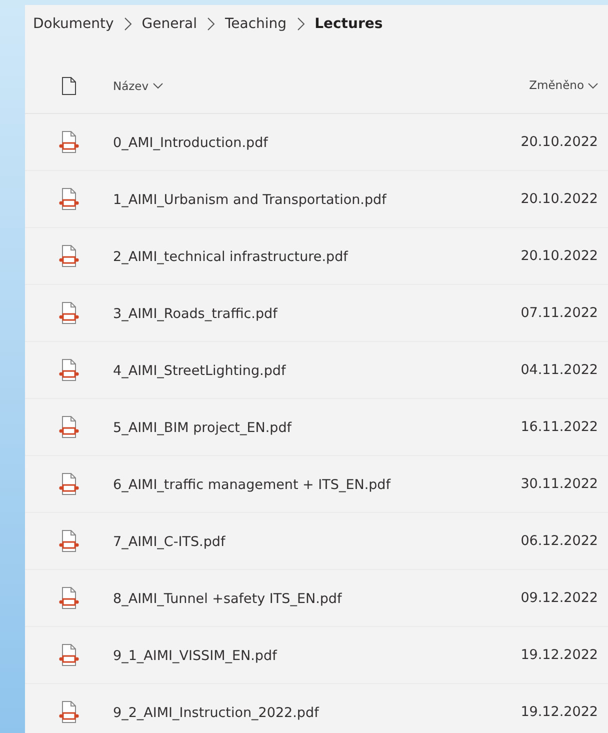  What do you see at coordinates (190, 143) in the screenshot?
I see `file-name-link: 0_AMI_Introduction.pdf` at bounding box center [190, 143].